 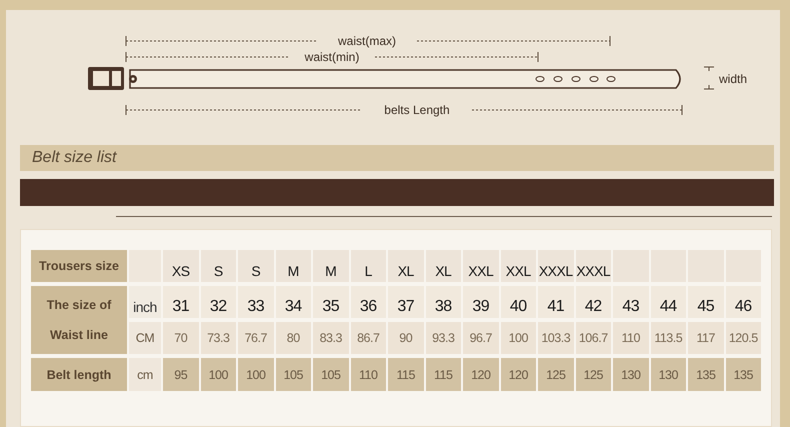 What do you see at coordinates (406, 302) in the screenshot?
I see `table-cell: 37` at bounding box center [406, 302].